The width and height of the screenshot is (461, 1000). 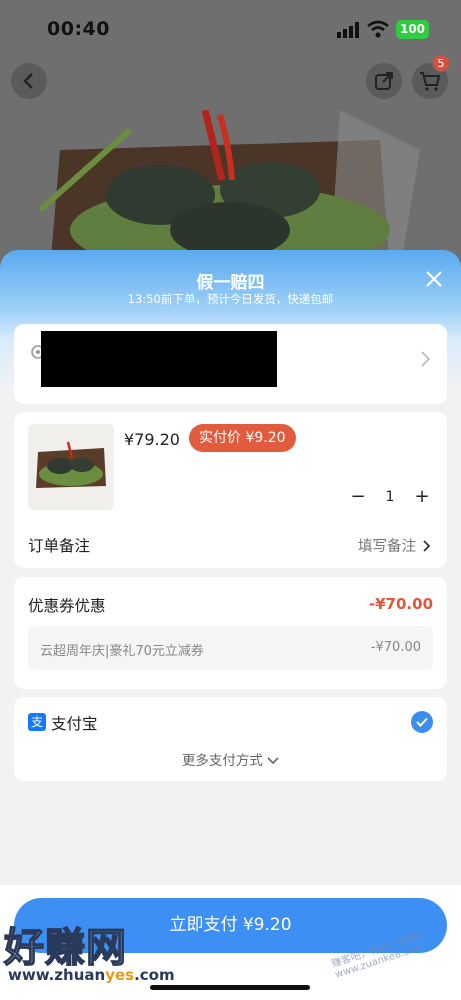 What do you see at coordinates (78, 29) in the screenshot?
I see `status-time: 00:40` at bounding box center [78, 29].